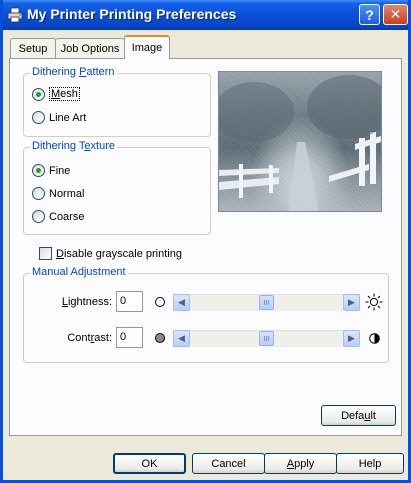 This screenshot has height=483, width=411. I want to click on radio-label: Mesh, so click(64, 94).